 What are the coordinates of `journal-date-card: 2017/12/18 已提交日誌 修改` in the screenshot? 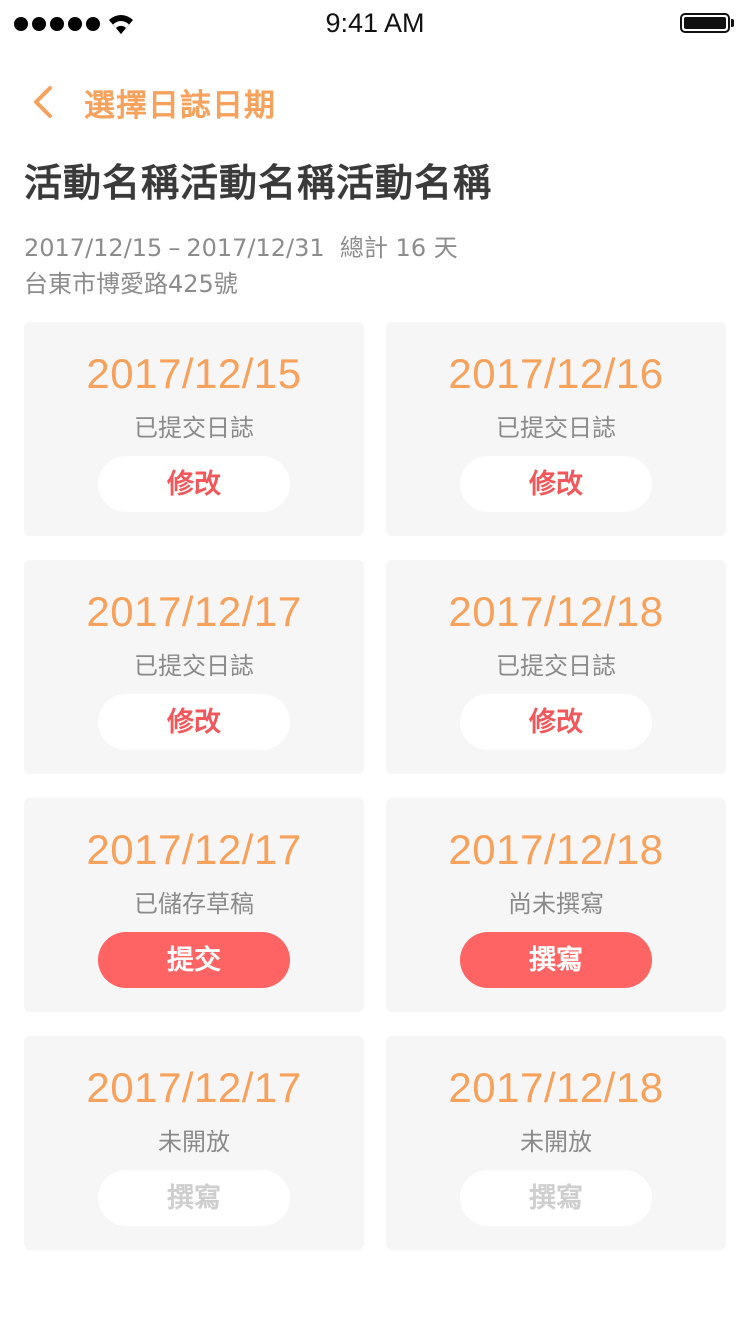 It's located at (556, 667).